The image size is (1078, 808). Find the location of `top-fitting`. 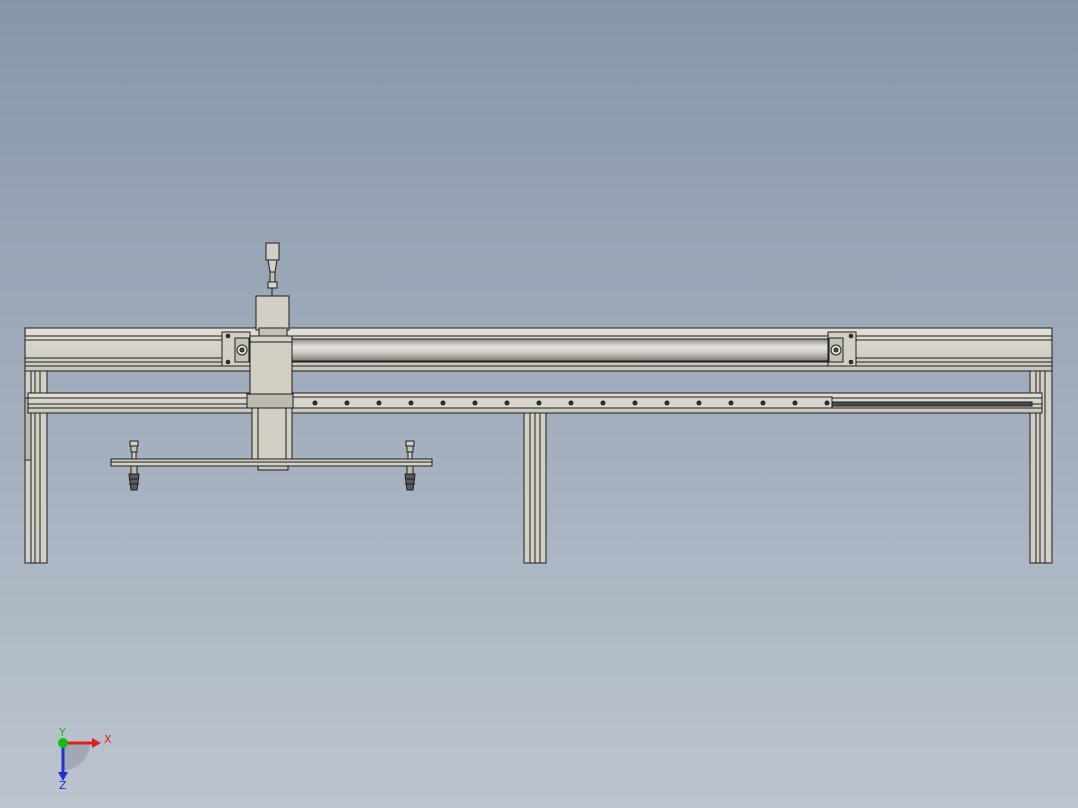

top-fitting is located at coordinates (272, 269).